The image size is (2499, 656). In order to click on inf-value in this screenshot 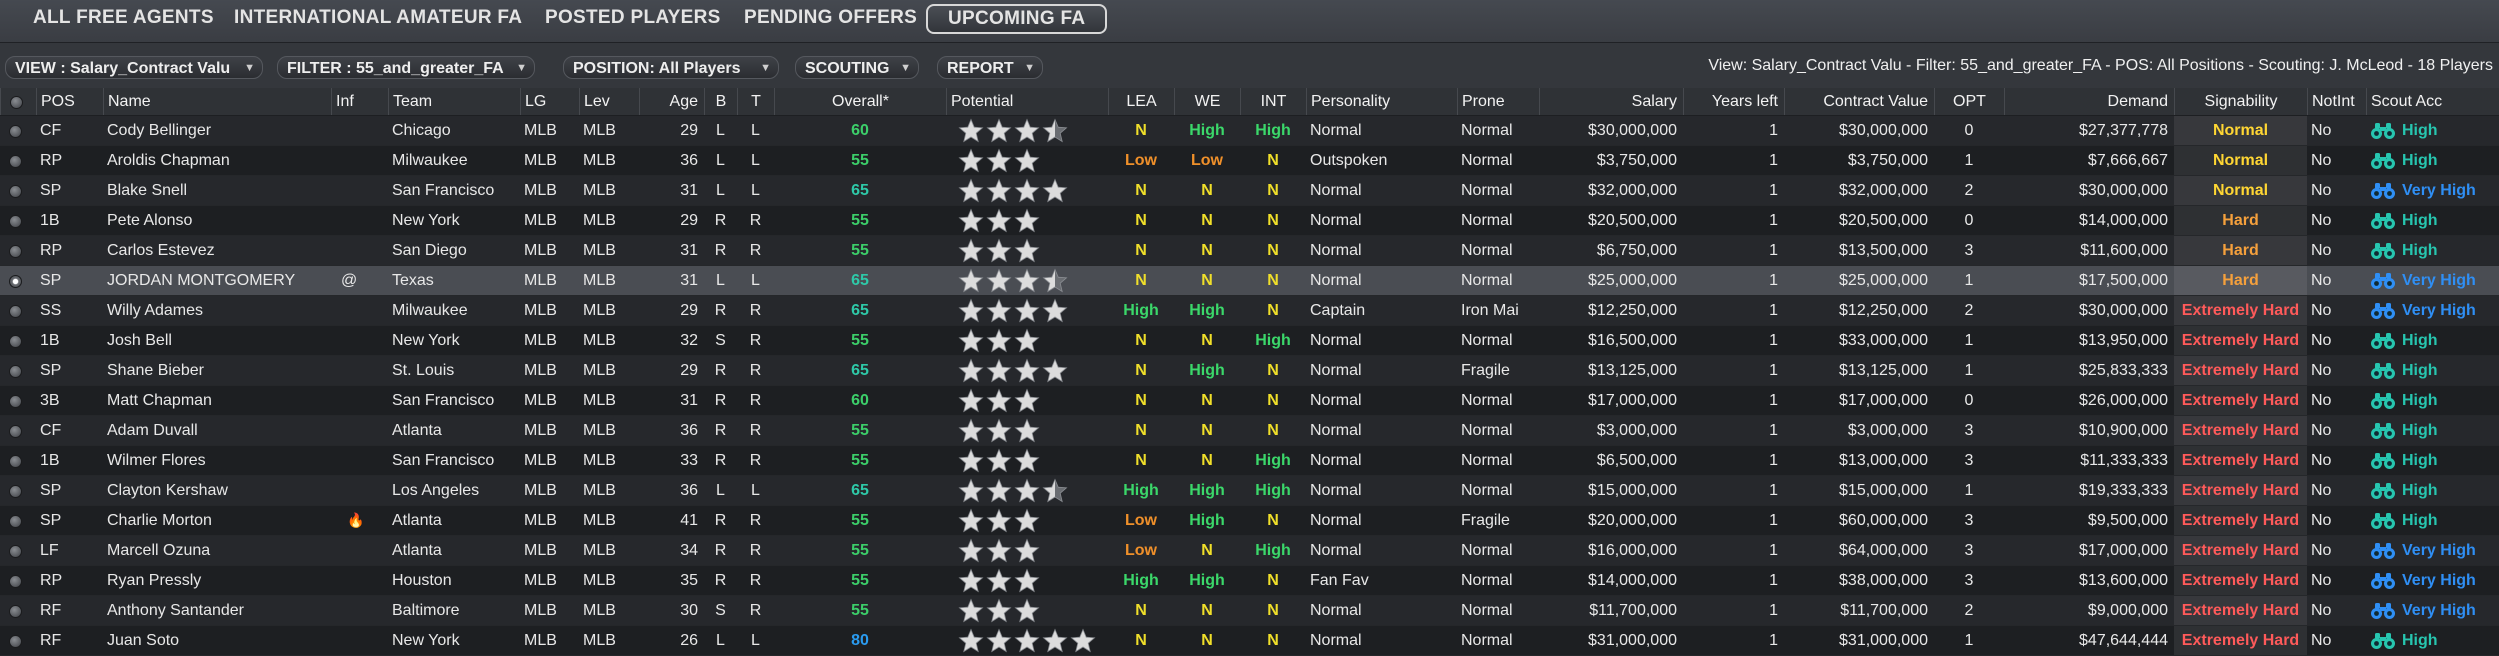, I will do `click(338, 640)`.